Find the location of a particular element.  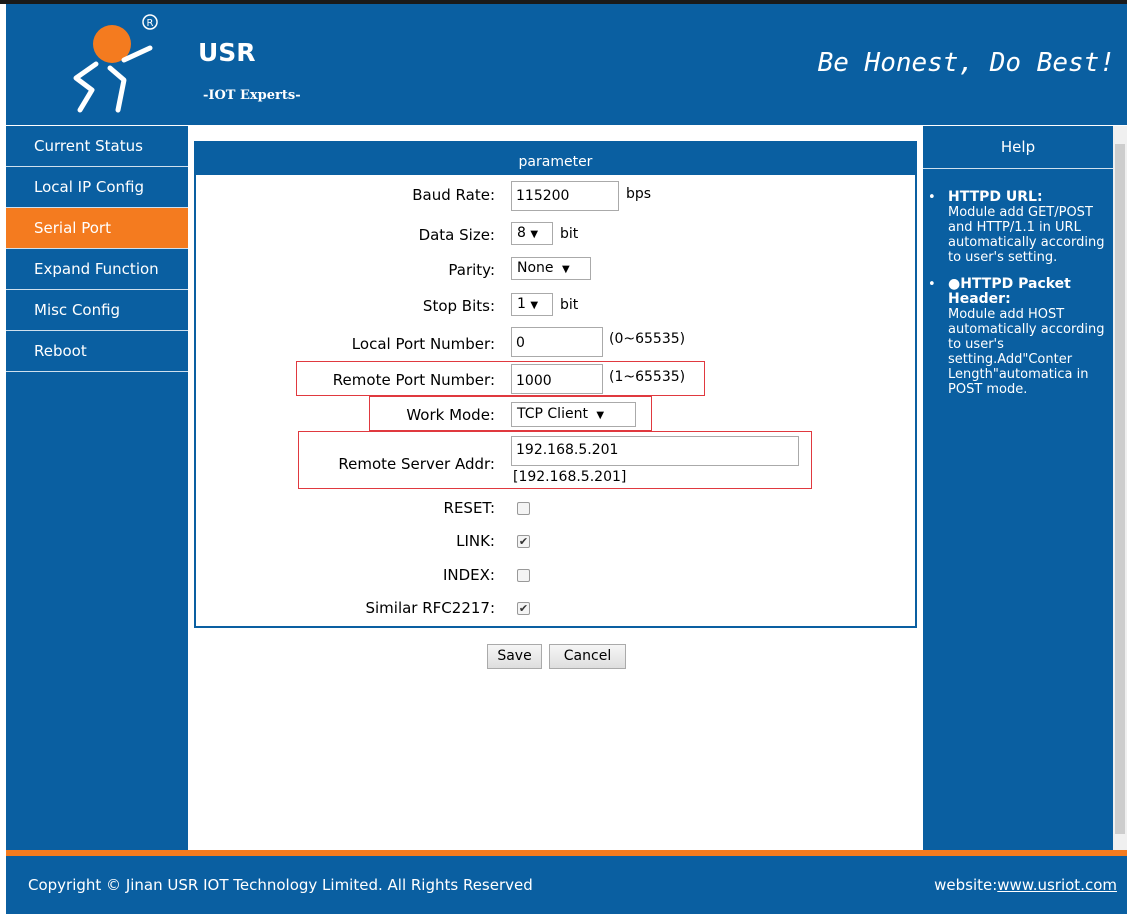

brand-name: USR is located at coordinates (227, 52).